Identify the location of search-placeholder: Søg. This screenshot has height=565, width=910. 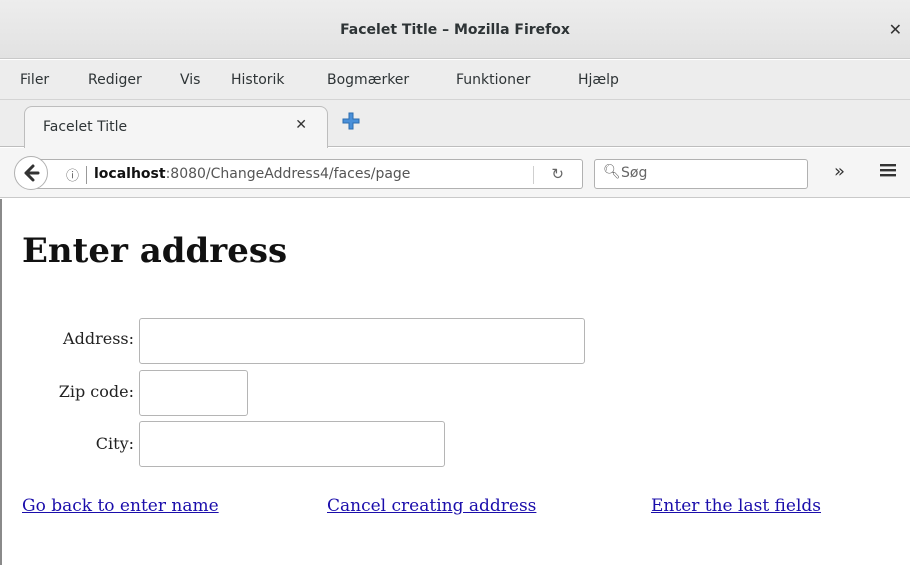
(634, 173).